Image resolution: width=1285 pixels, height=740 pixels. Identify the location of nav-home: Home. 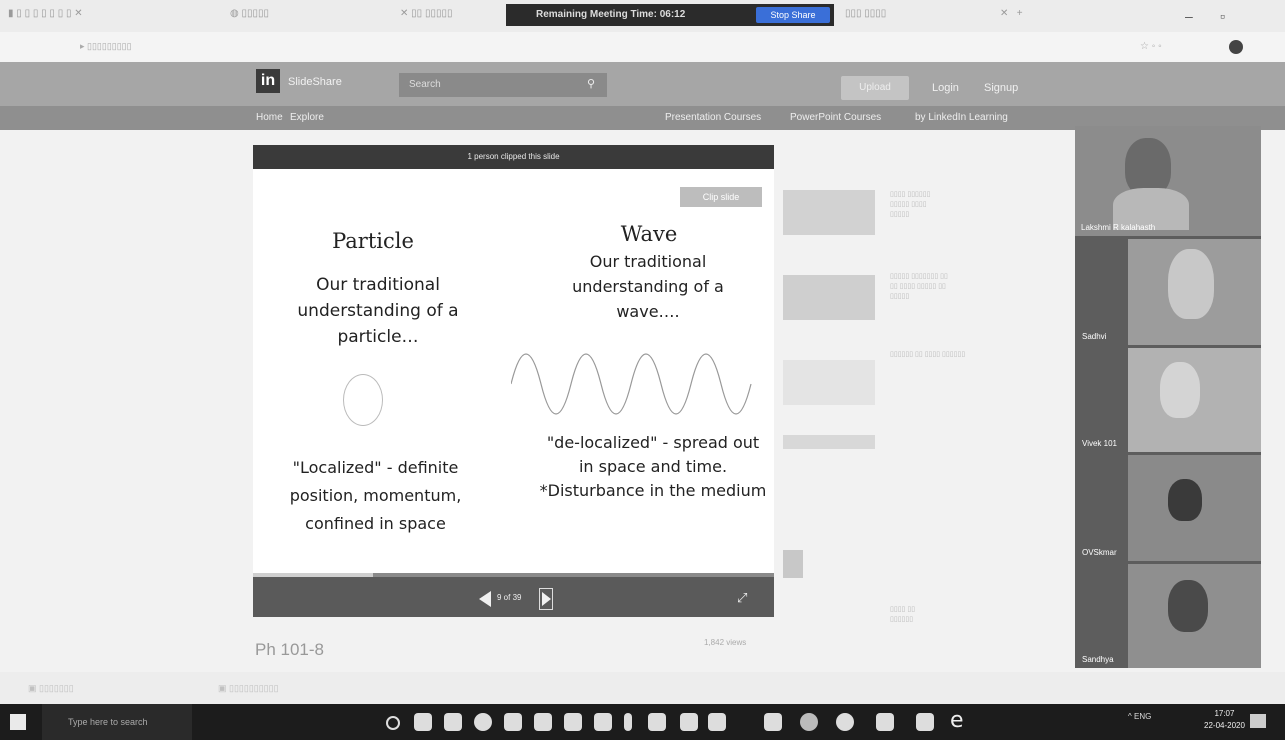
(269, 117).